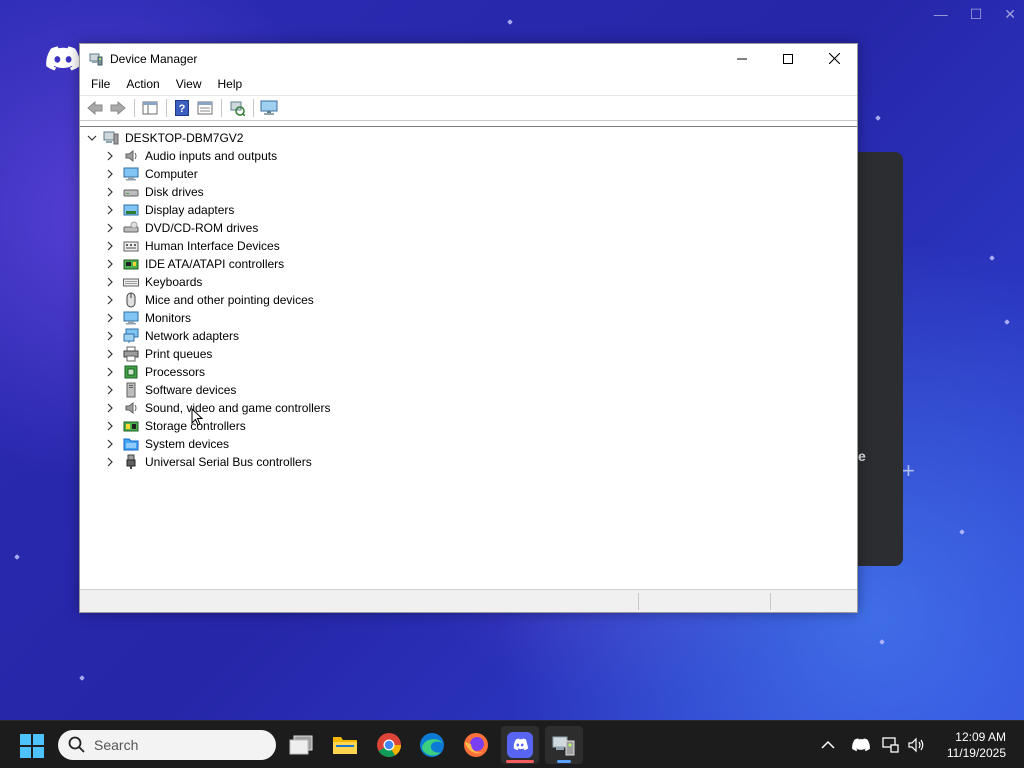 This screenshot has height=768, width=1024. Describe the element at coordinates (32, 746) in the screenshot. I see `windows-start-icon` at that location.